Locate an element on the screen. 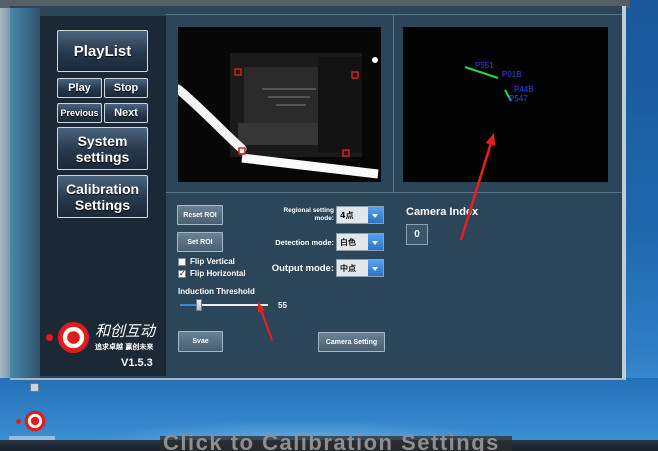 Image resolution: width=658 pixels, height=451 pixels. content-top-border is located at coordinates (394, 14).